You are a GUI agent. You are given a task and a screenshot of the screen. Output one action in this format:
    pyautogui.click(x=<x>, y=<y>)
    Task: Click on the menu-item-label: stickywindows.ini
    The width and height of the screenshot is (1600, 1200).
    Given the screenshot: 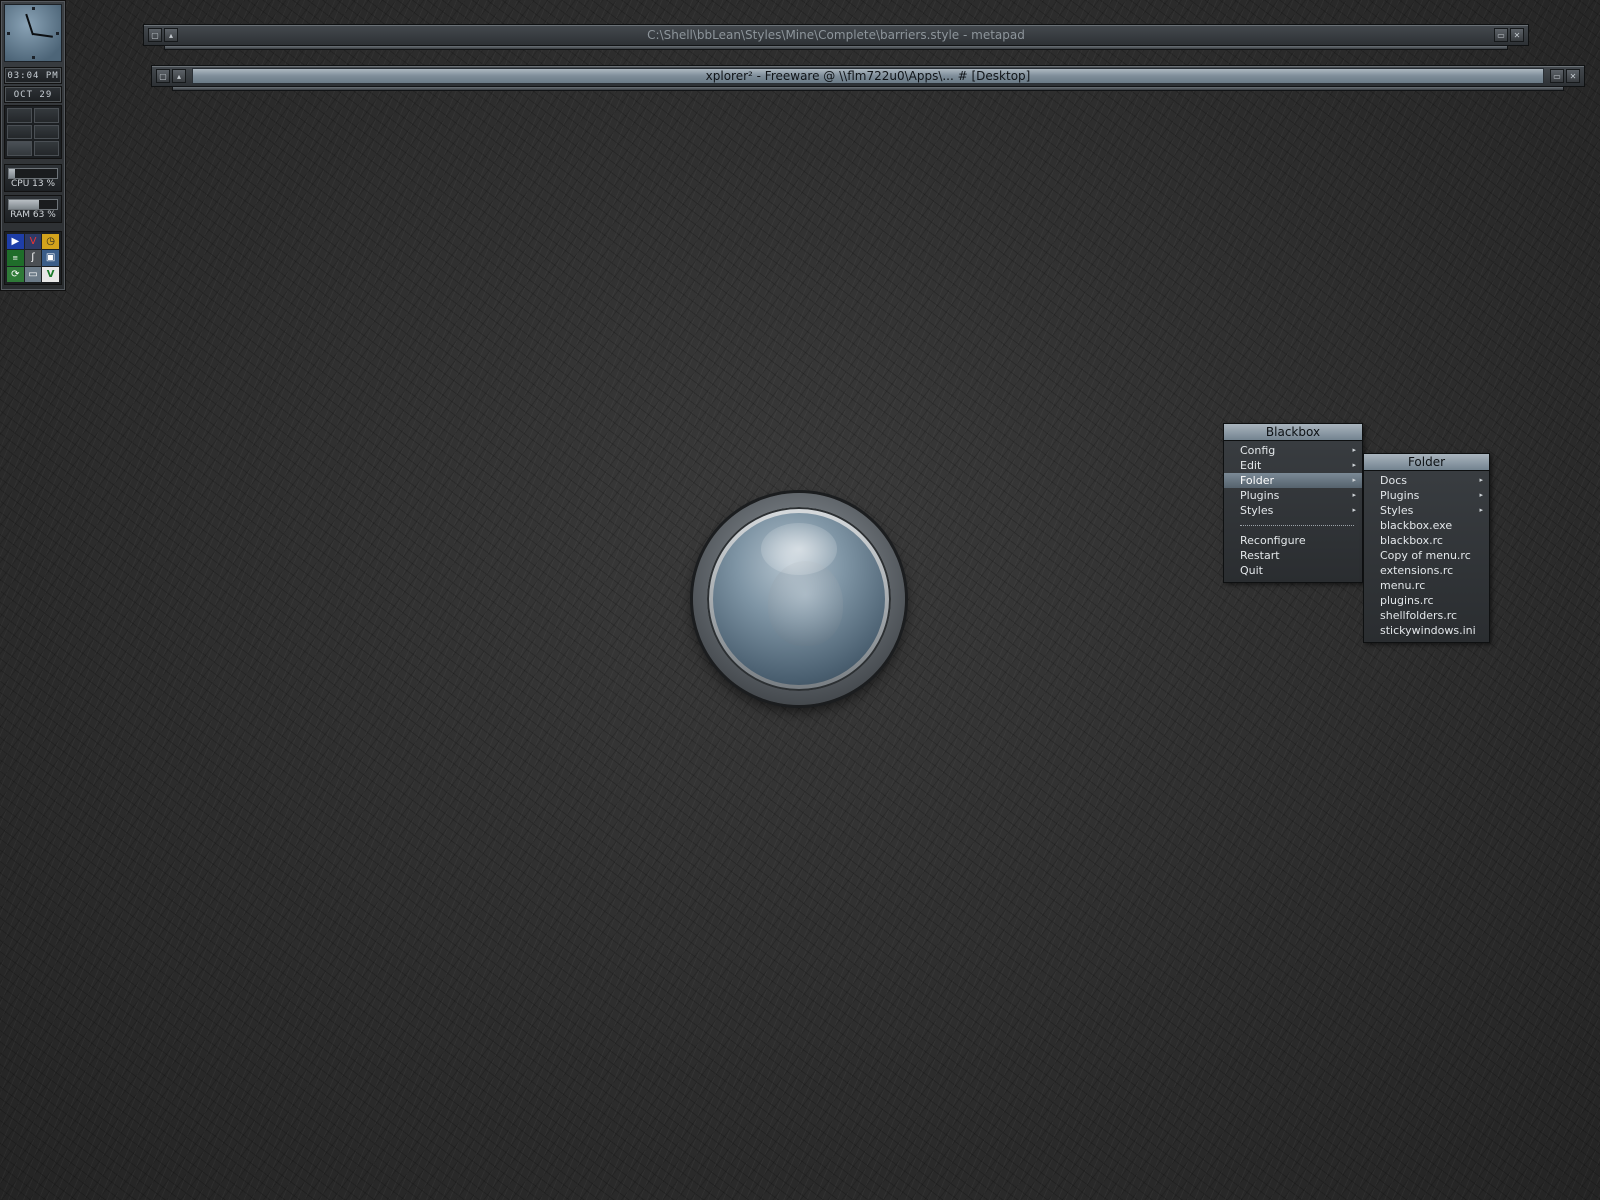 What is the action you would take?
    pyautogui.click(x=1428, y=630)
    